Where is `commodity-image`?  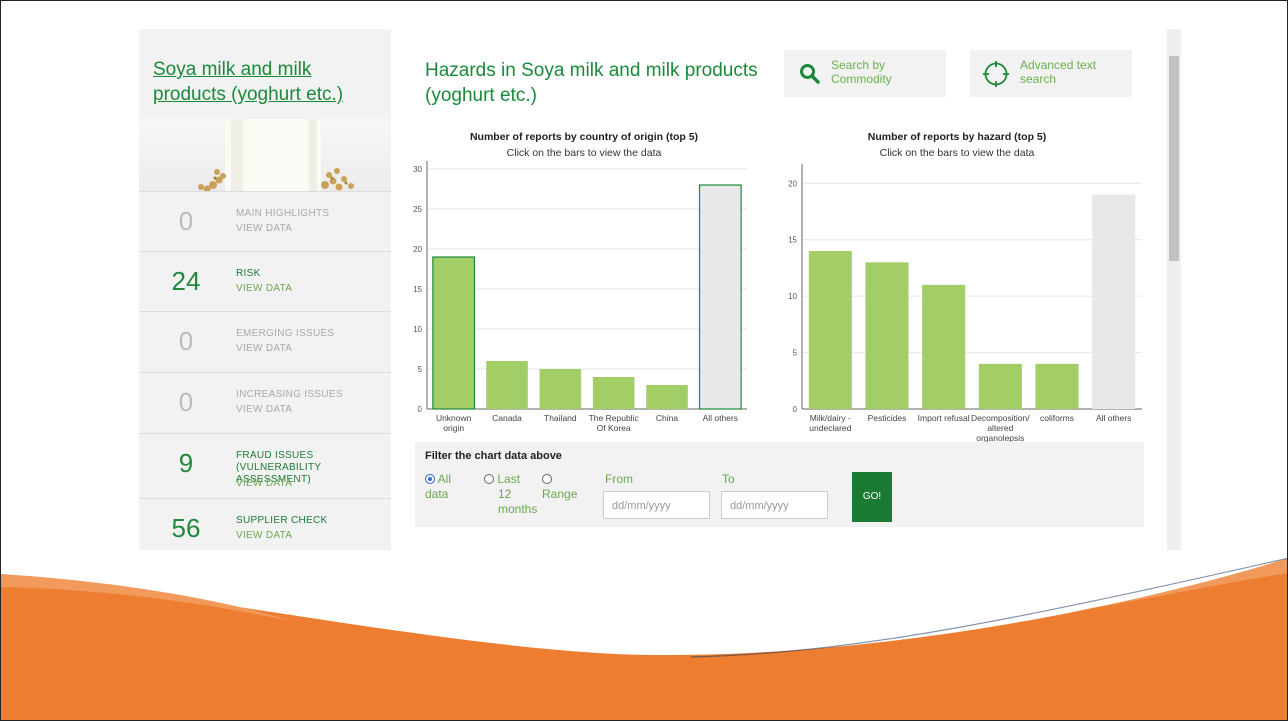 commodity-image is located at coordinates (265, 155).